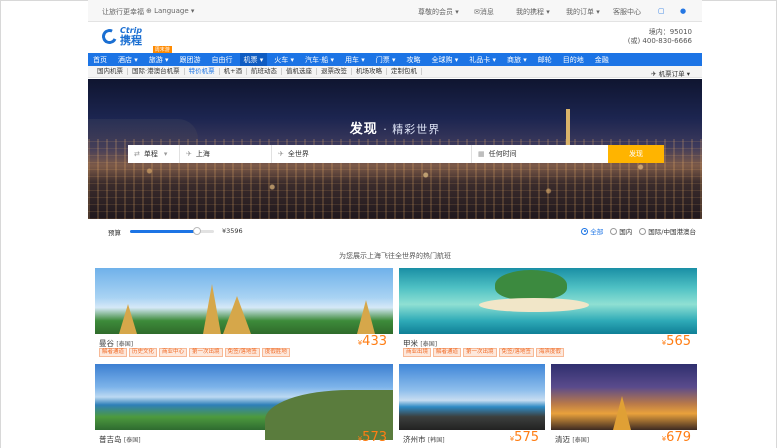  Describe the element at coordinates (232, 231) in the screenshot. I see `budget-value: ¥3596` at that location.